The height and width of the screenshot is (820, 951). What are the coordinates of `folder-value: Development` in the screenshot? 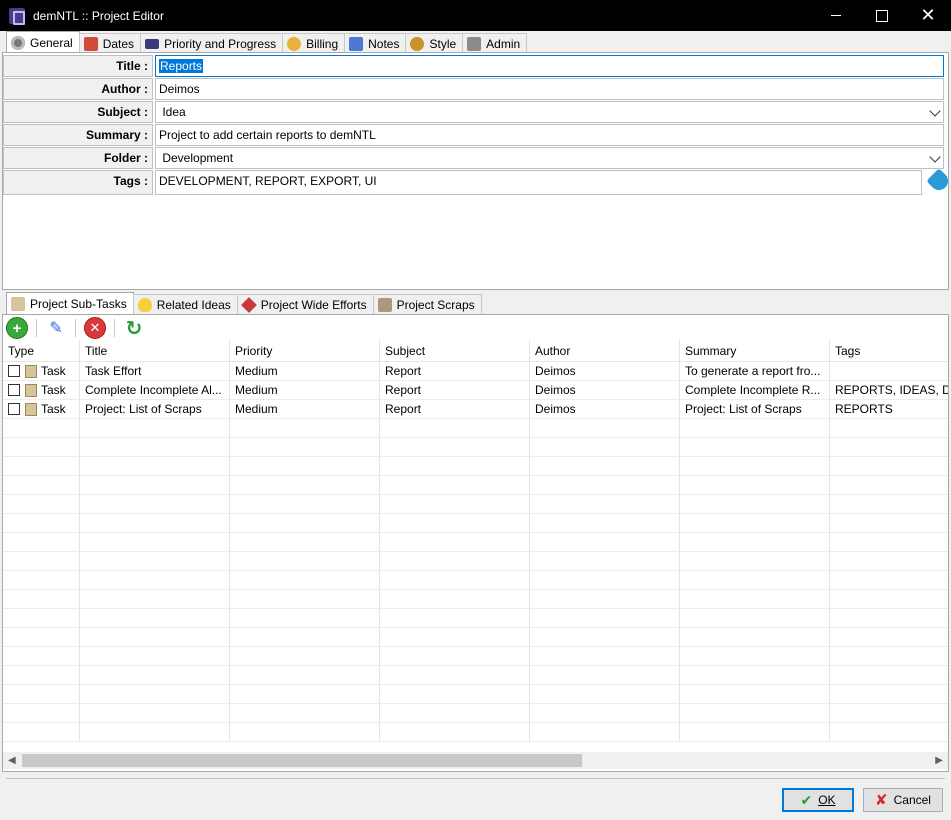 It's located at (198, 158).